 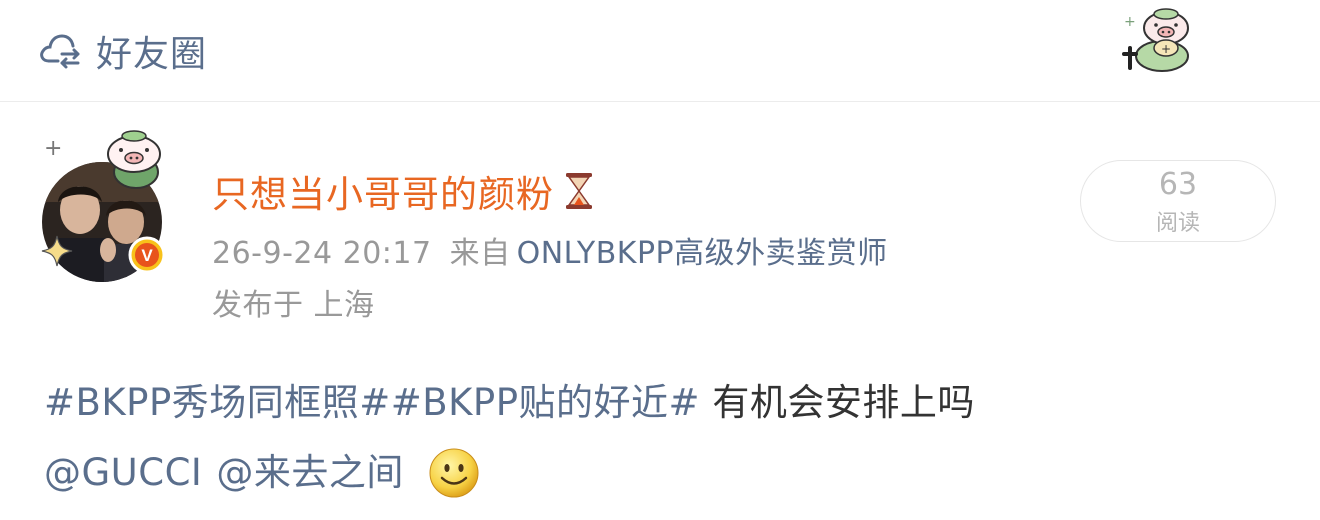 What do you see at coordinates (454, 473) in the screenshot?
I see `smile-emoji` at bounding box center [454, 473].